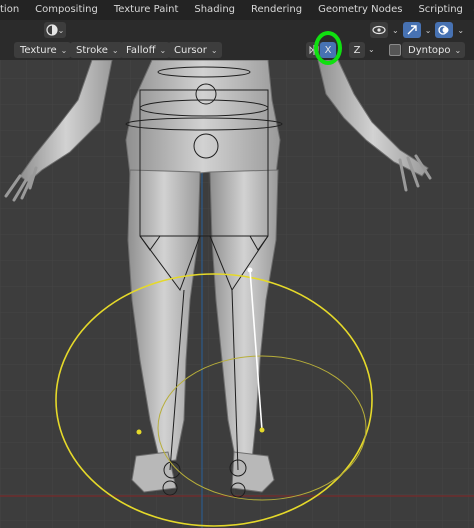 The width and height of the screenshot is (474, 528). What do you see at coordinates (262, 430) in the screenshot?
I see `stroke-end-point` at bounding box center [262, 430].